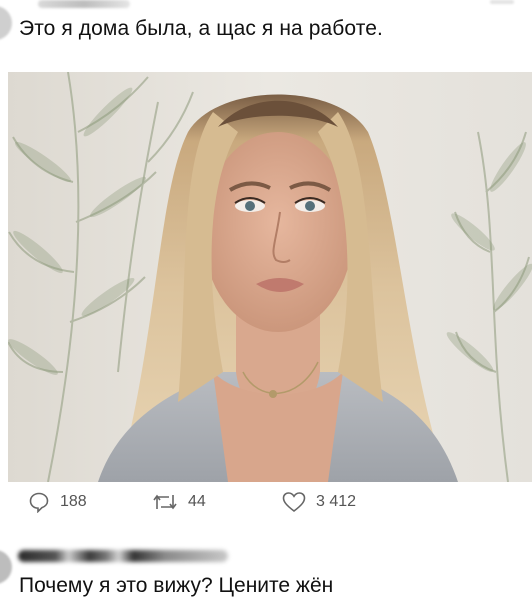 The height and width of the screenshot is (604, 532). I want to click on post-header: Это я дома была, а щас я на работе., so click(266, 36).